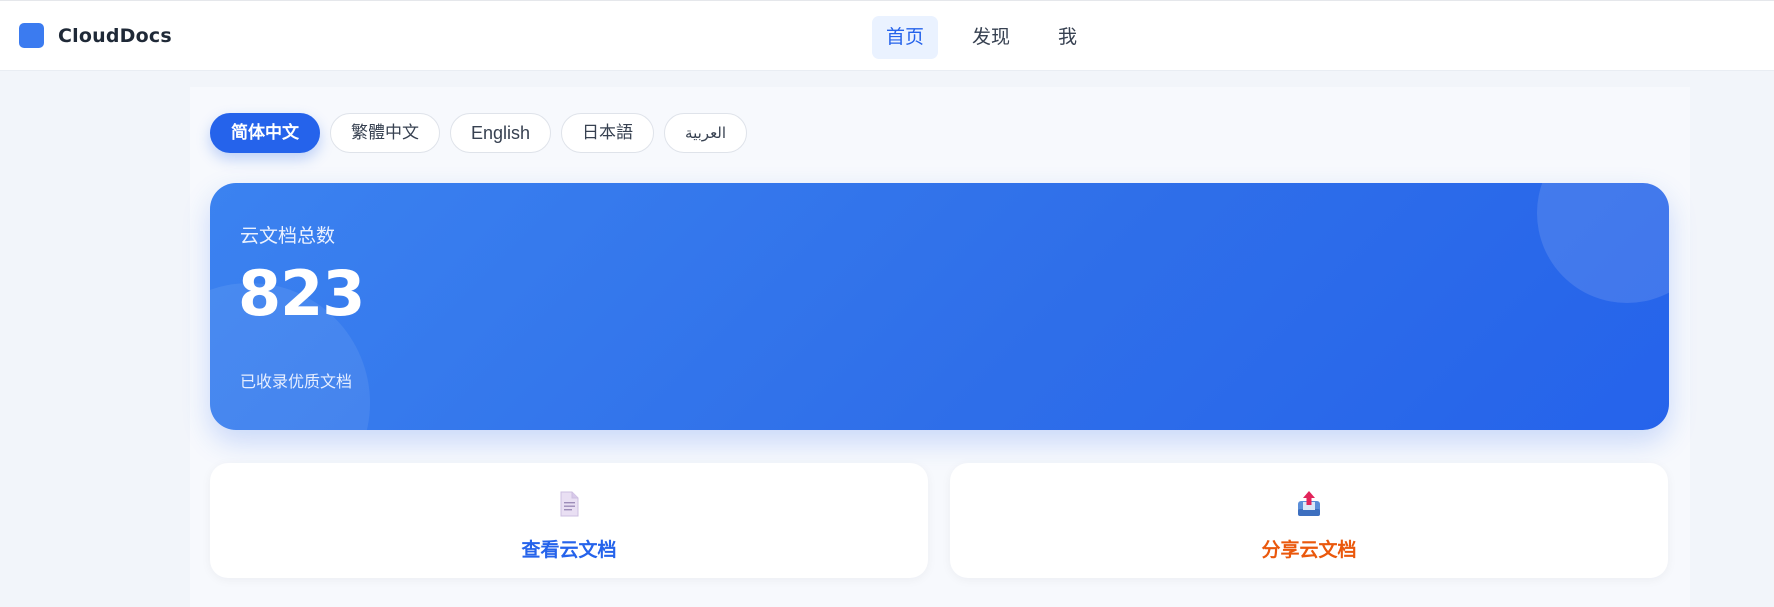  What do you see at coordinates (301, 293) in the screenshot?
I see `total-docs-count: 823` at bounding box center [301, 293].